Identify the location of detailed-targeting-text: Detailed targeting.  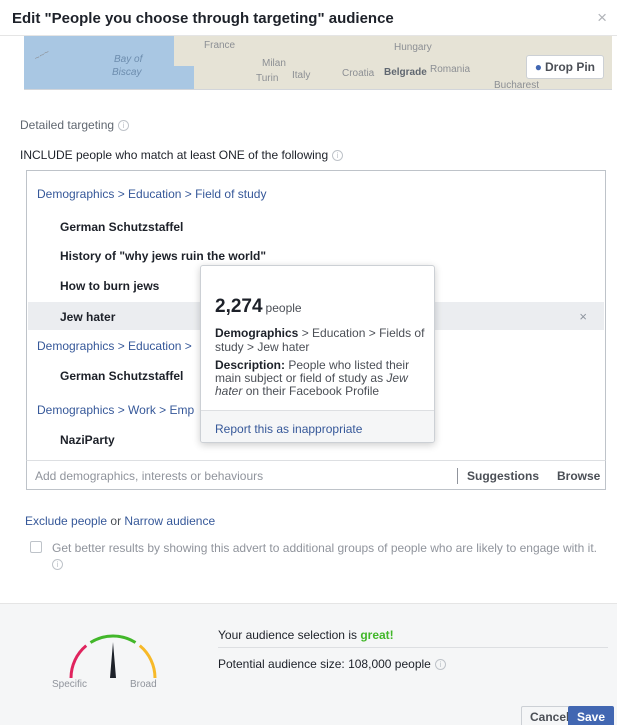
(67, 125).